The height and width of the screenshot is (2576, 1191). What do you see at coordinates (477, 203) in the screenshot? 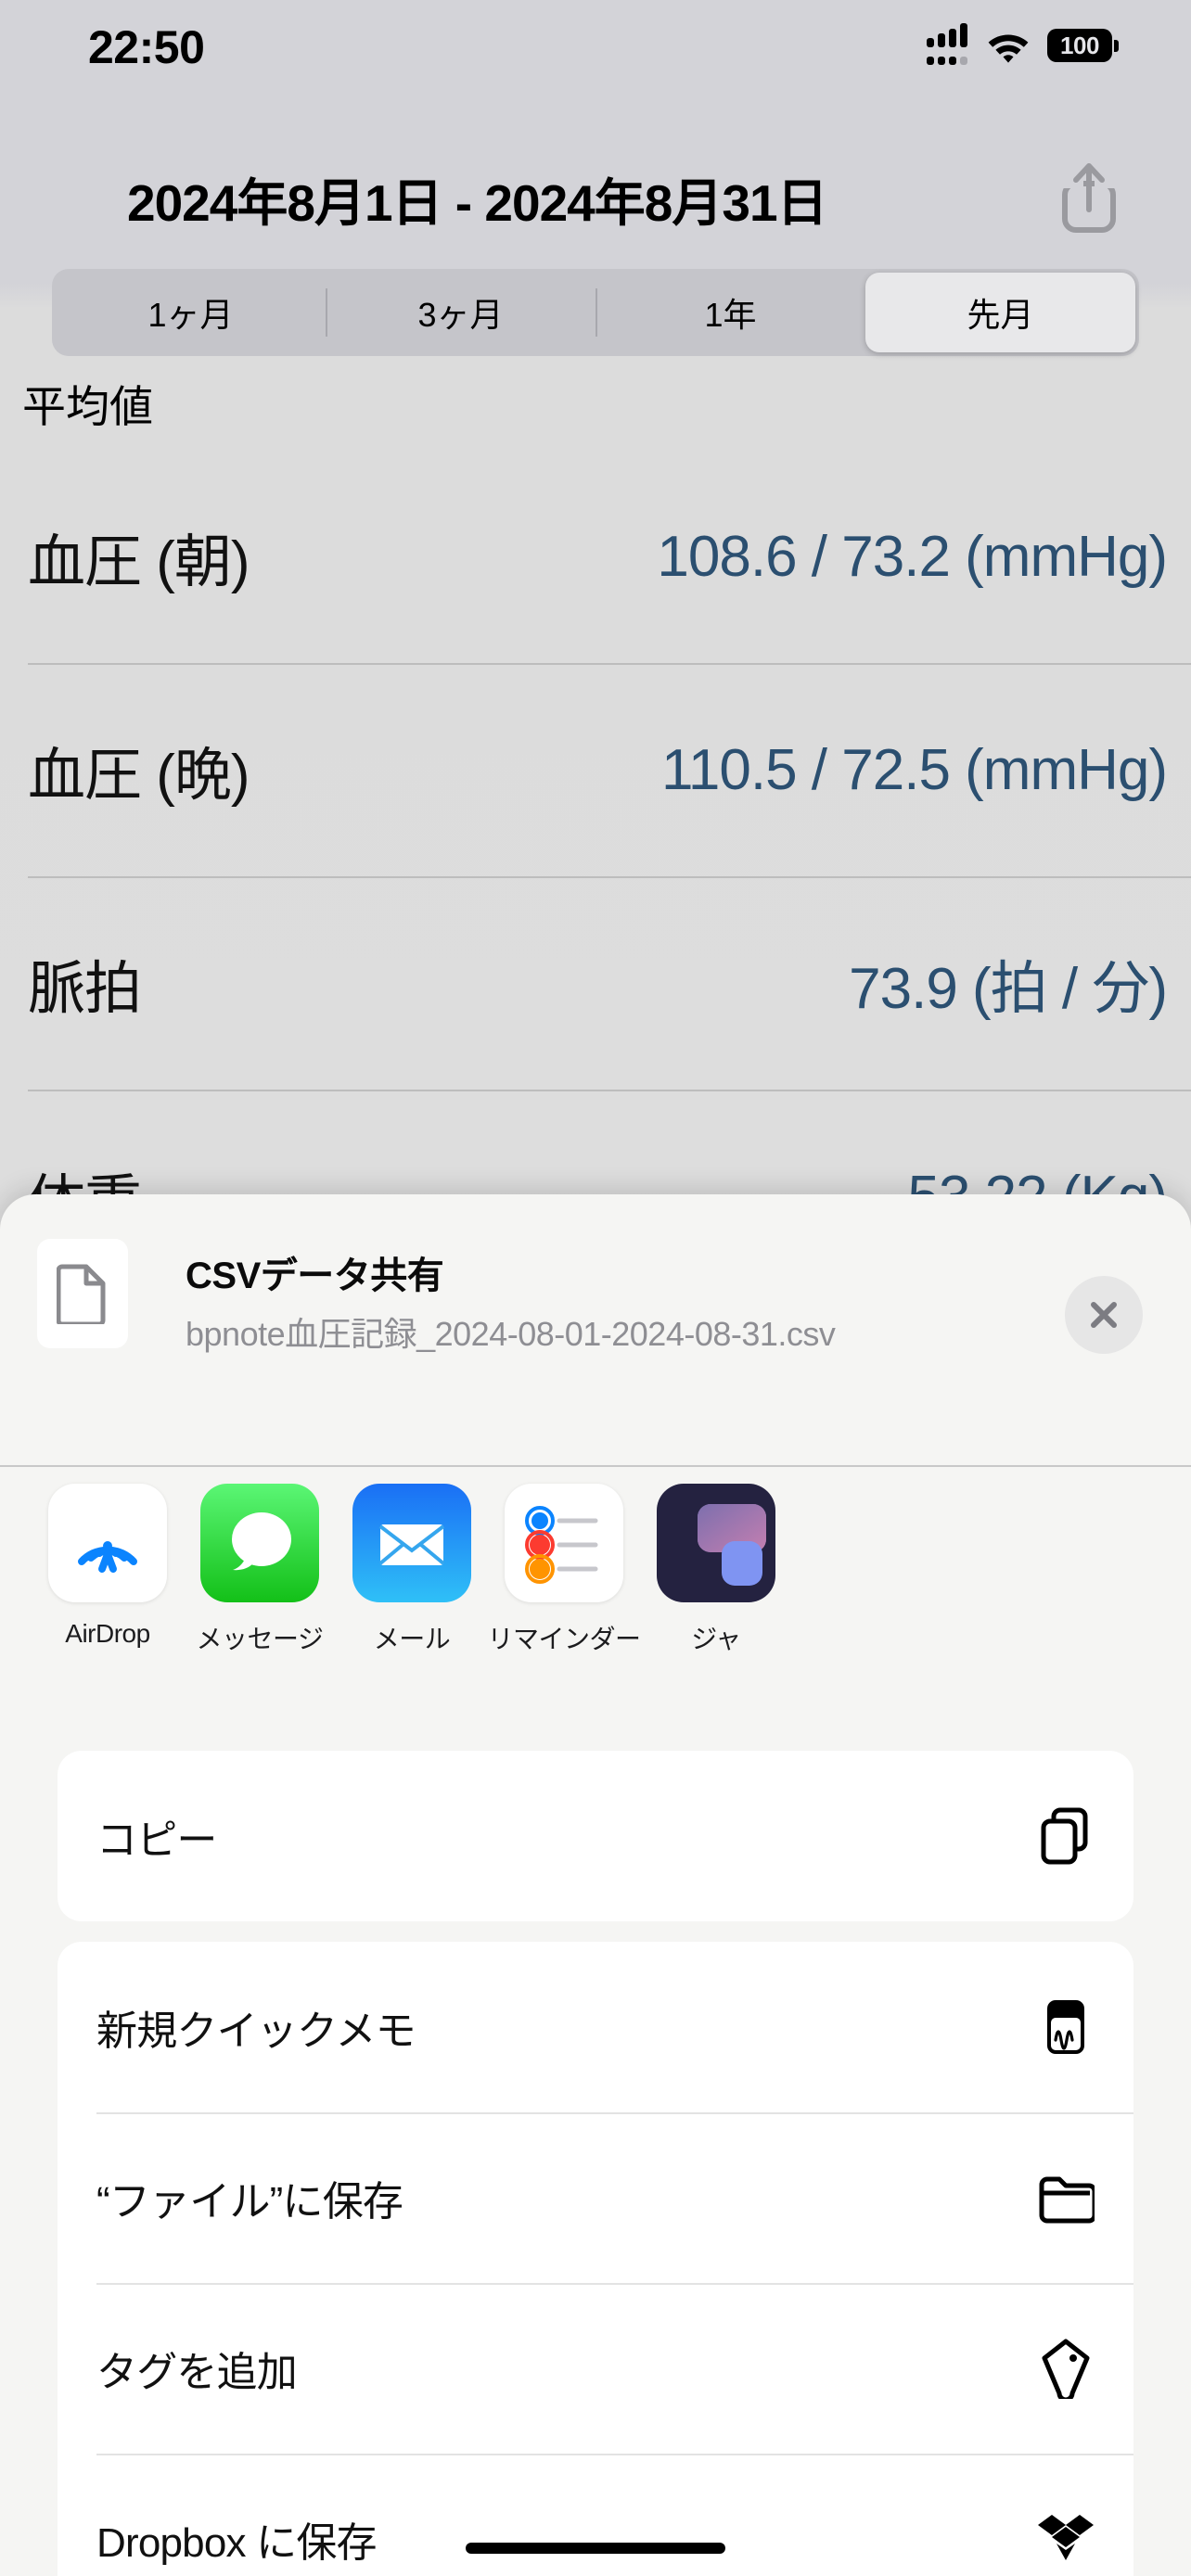
I see `page-title: 2024年8月1日 - 2024年8月31日` at bounding box center [477, 203].